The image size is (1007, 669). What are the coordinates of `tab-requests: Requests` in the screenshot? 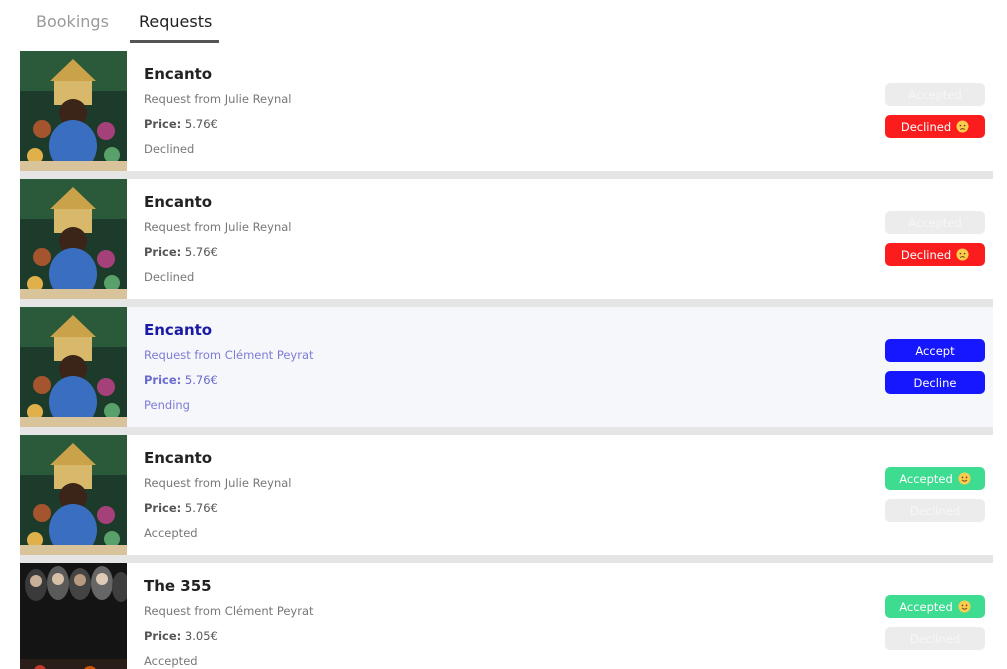 It's located at (174, 27).